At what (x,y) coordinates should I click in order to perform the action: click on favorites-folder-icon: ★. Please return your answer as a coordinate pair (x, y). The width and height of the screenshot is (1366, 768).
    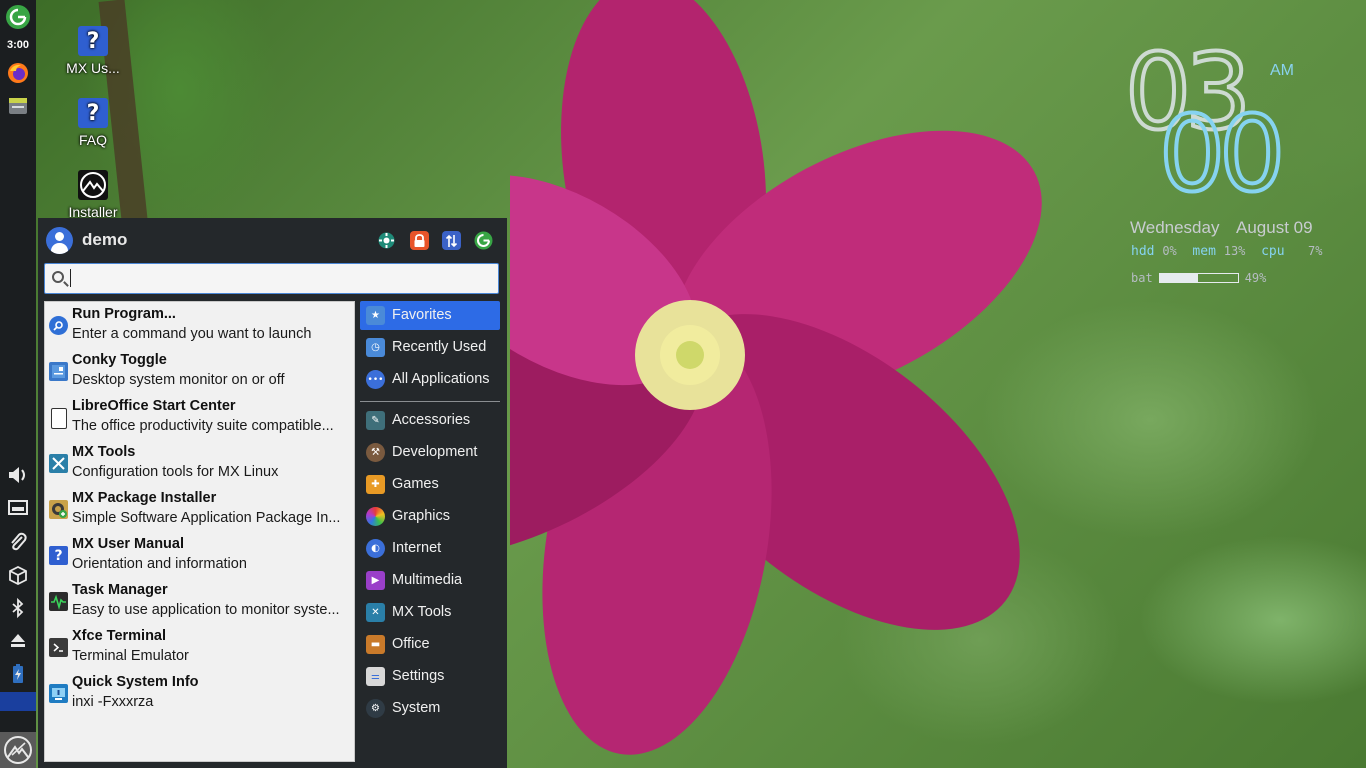
    Looking at the image, I should click on (375, 315).